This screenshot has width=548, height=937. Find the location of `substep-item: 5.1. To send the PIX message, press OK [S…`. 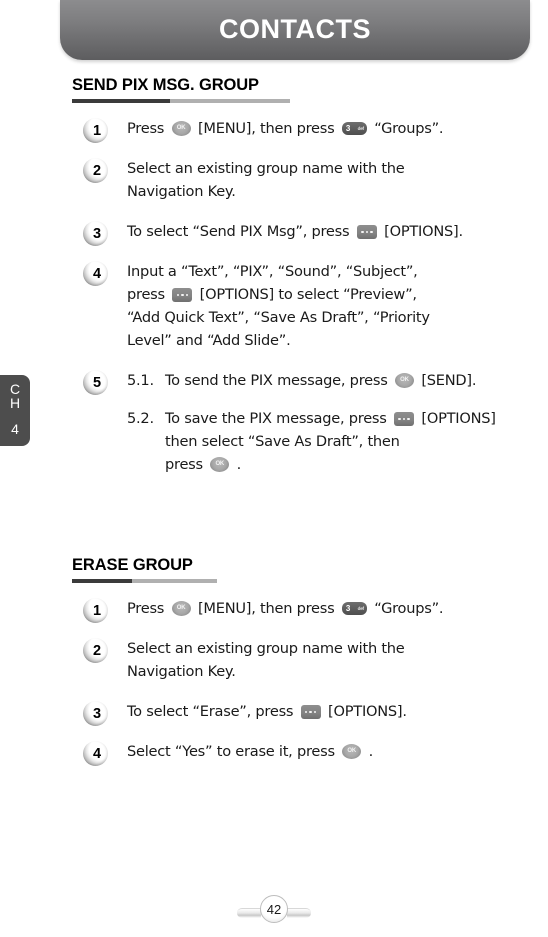

substep-item: 5.1. To send the PIX message, press OK [S… is located at coordinates (334, 380).